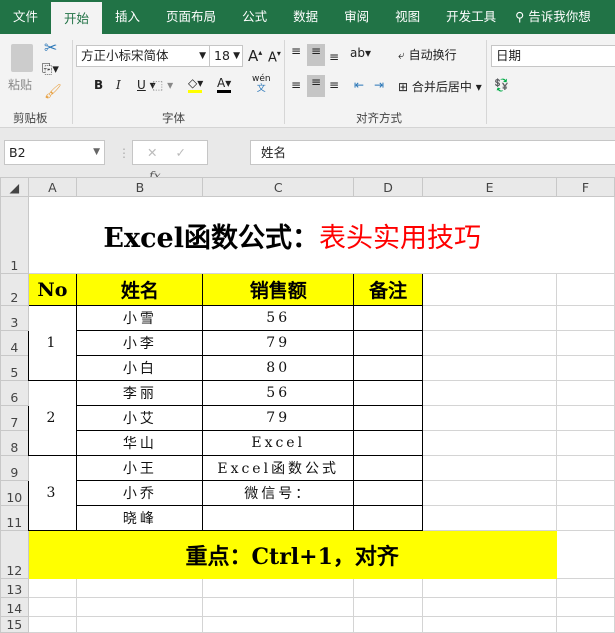 The image size is (615, 633). Describe the element at coordinates (140, 468) in the screenshot. I see `name-cell: 小王` at that location.